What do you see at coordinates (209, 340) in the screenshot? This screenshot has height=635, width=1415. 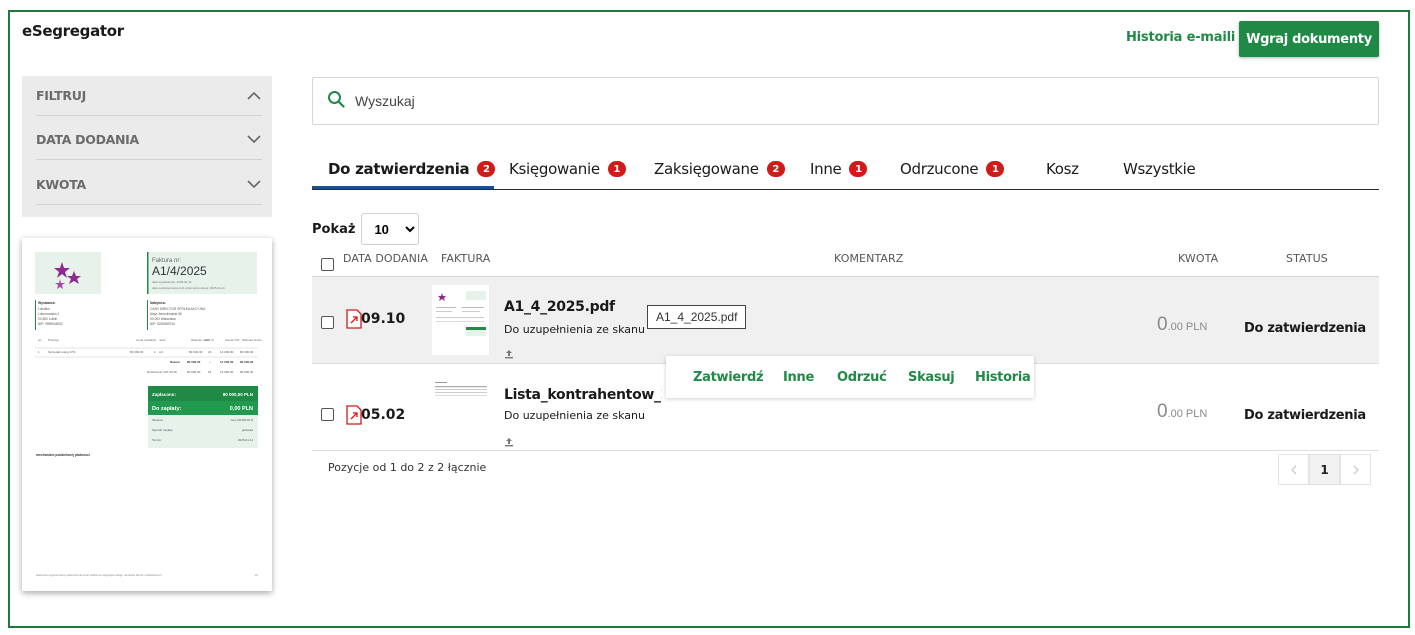 I see `preview-table-header: VAT %` at bounding box center [209, 340].